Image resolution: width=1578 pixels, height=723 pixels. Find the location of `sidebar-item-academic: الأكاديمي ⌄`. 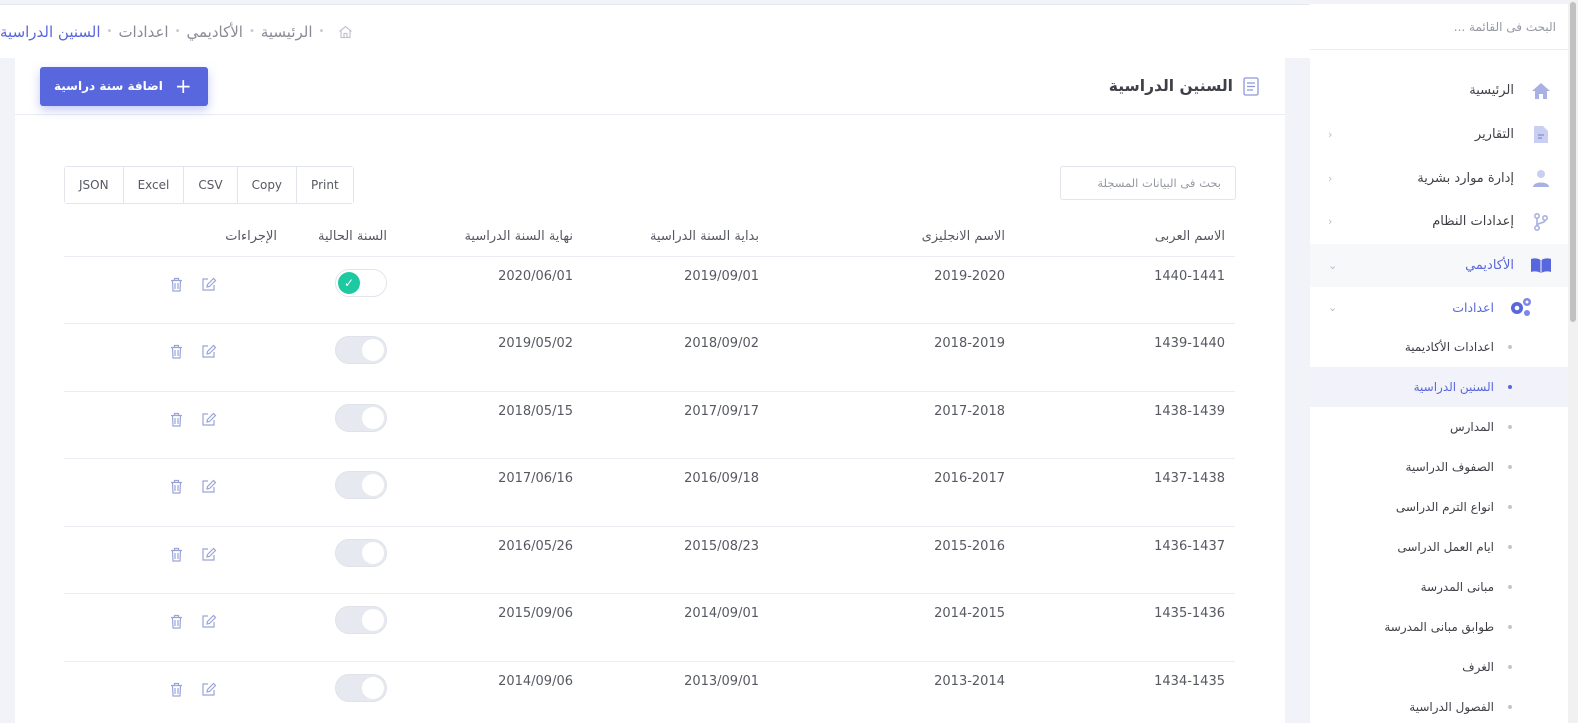

sidebar-item-academic: الأكاديمي ⌄ is located at coordinates (1439, 265).